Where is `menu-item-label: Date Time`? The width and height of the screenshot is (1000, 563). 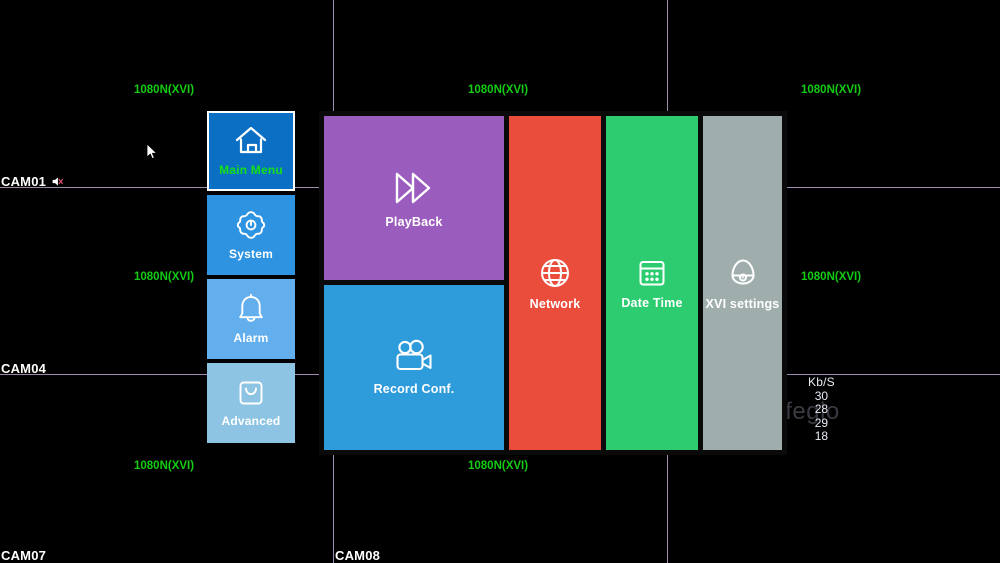
menu-item-label: Date Time is located at coordinates (652, 302).